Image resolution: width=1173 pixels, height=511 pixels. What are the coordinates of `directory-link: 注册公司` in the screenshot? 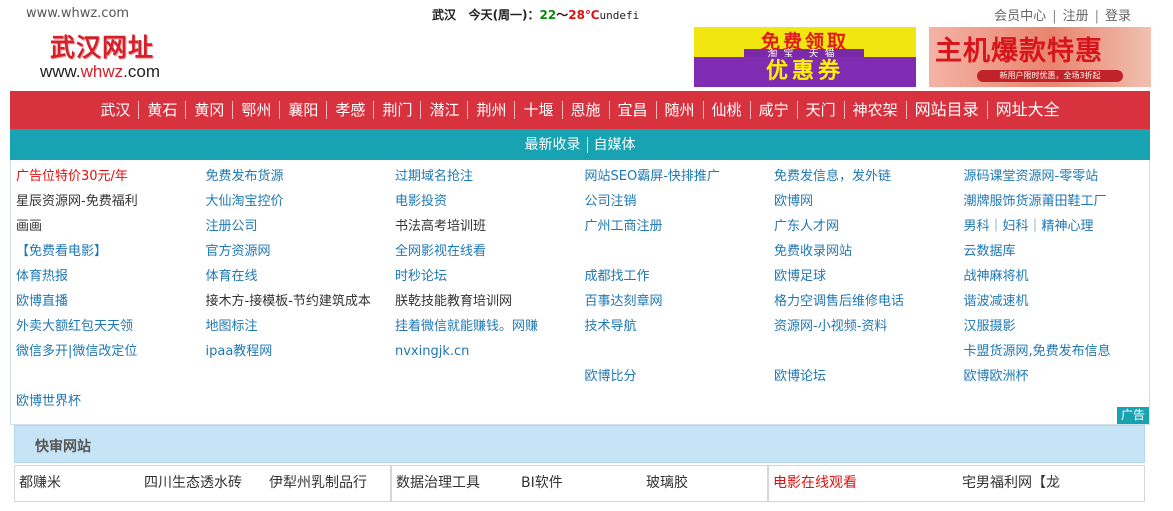 It's located at (301, 230).